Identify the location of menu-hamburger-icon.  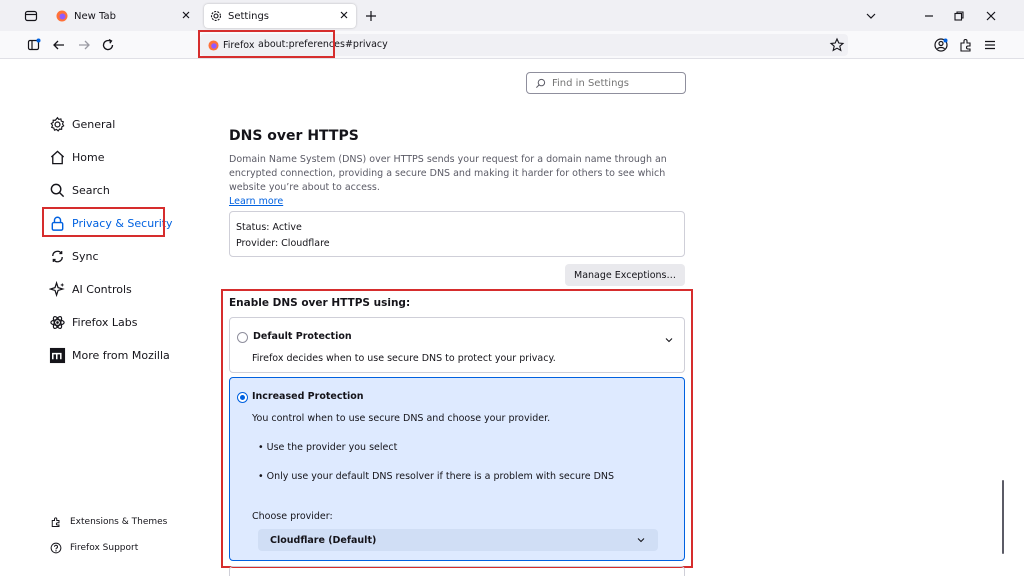
(990, 45).